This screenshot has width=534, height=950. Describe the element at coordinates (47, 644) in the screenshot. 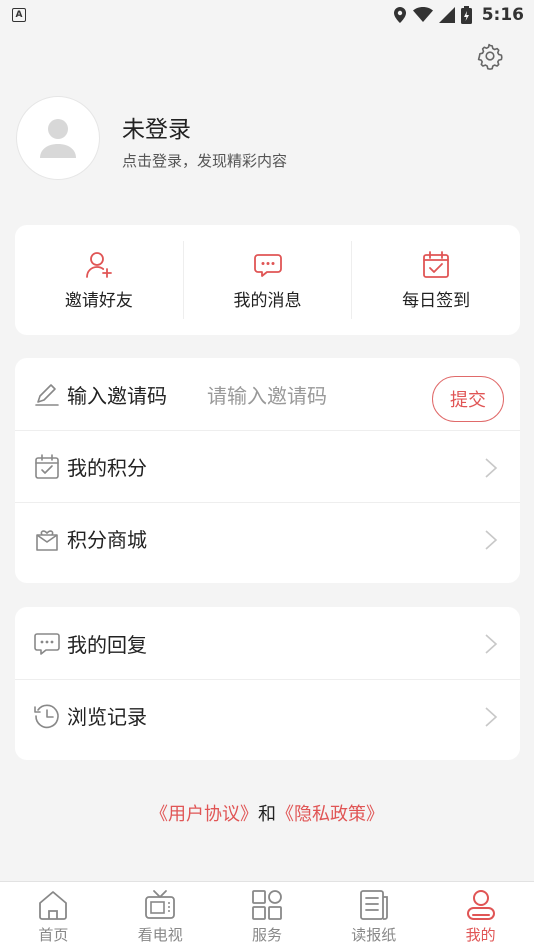

I see `reply-chat-icon` at that location.